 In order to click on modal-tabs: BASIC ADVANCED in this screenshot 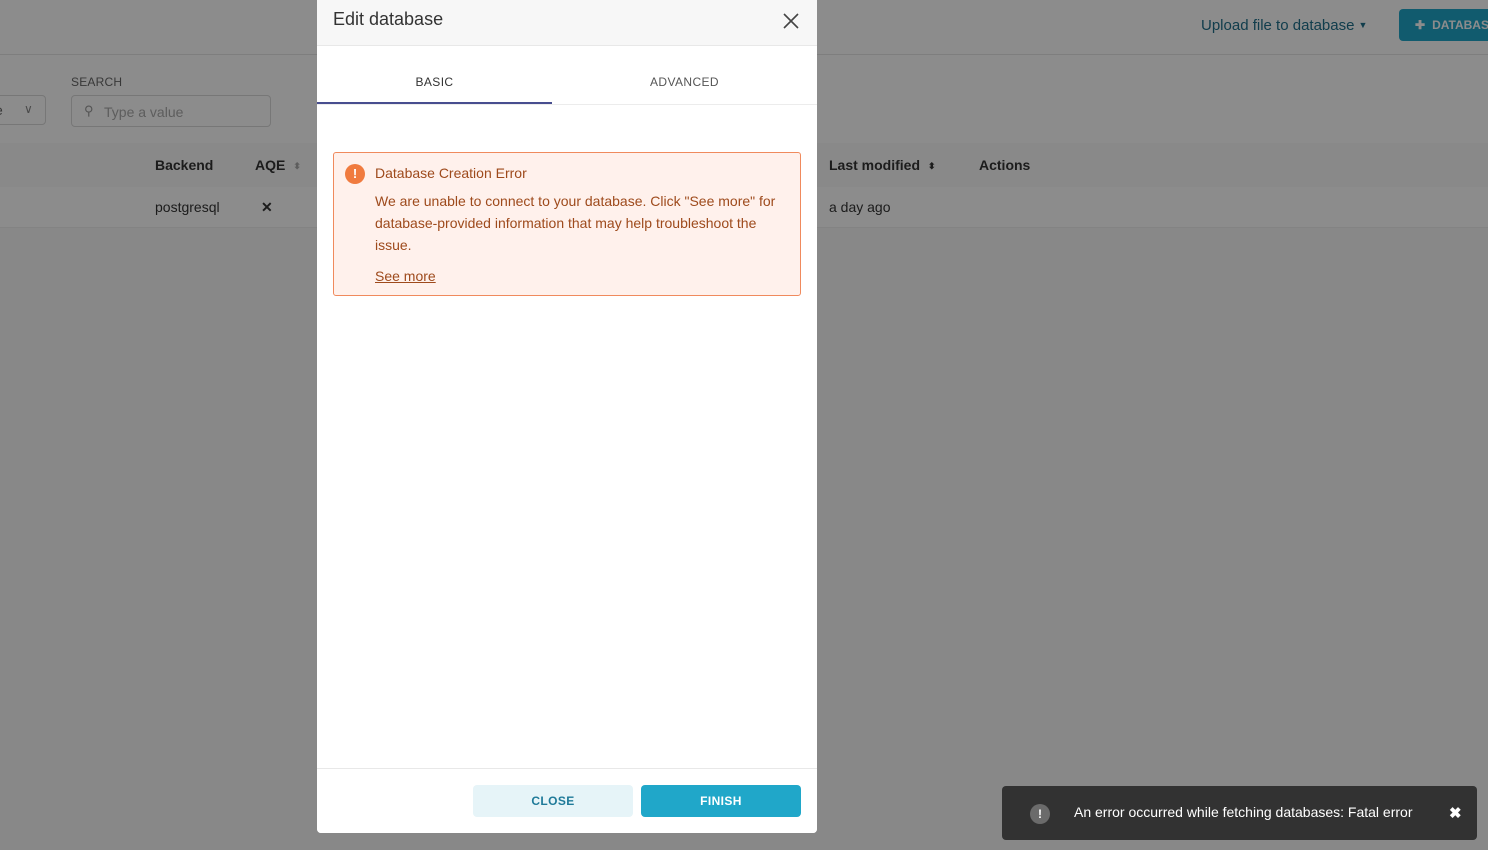, I will do `click(567, 75)`.